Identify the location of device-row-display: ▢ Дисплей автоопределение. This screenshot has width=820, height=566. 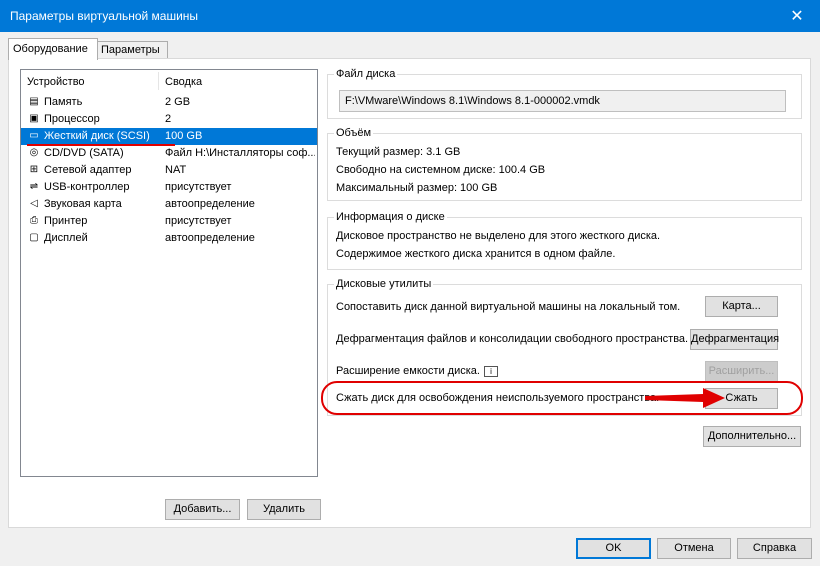
(169, 238).